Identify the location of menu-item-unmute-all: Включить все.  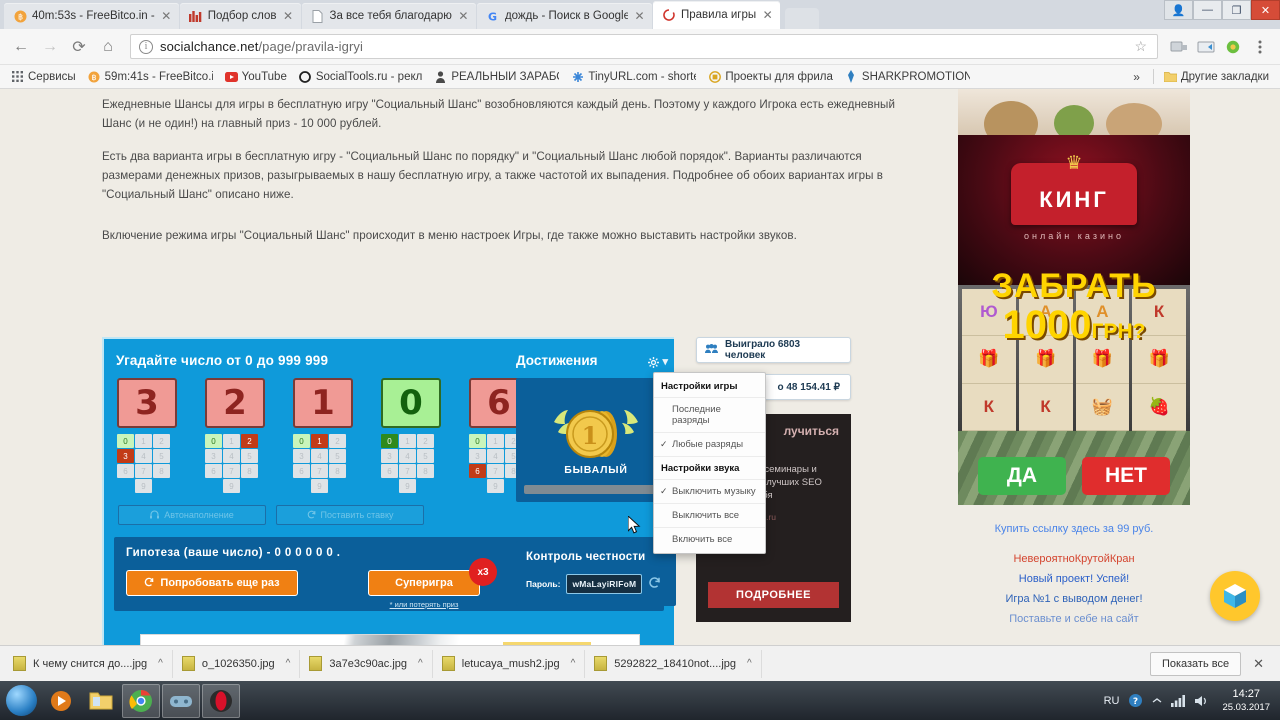
(709, 539).